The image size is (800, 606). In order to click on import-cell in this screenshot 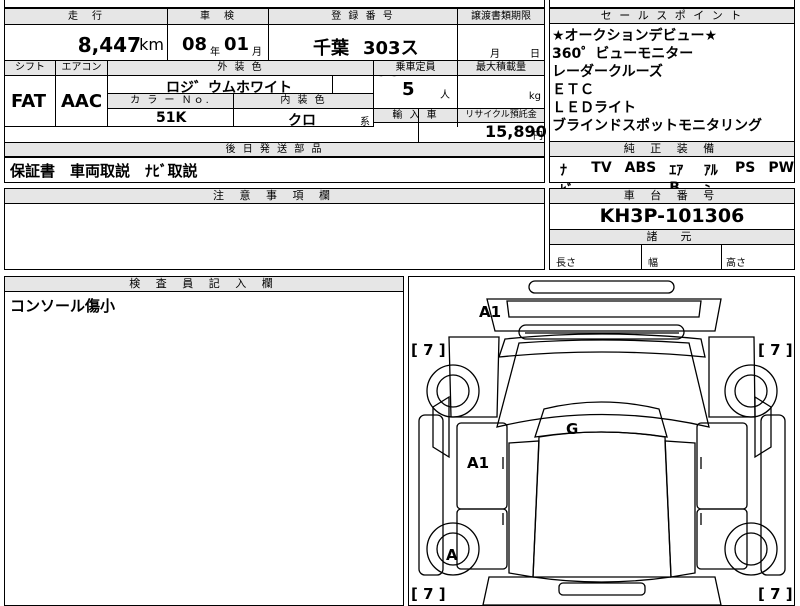, I will do `click(416, 125)`.